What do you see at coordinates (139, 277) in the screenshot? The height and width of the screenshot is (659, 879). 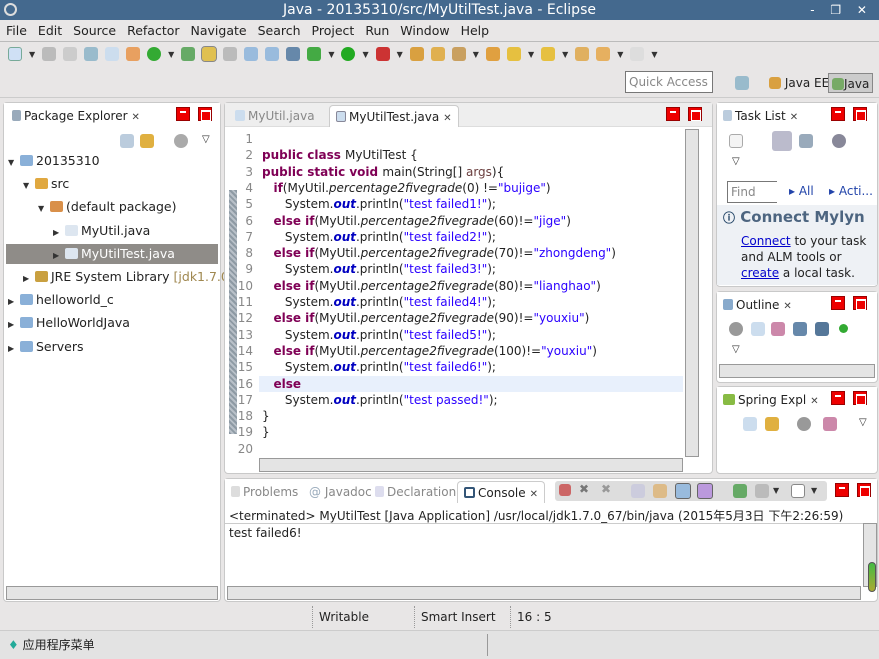 I see `tree-item: ▶ JRE System Library [jdk1.7.0_67]` at bounding box center [139, 277].